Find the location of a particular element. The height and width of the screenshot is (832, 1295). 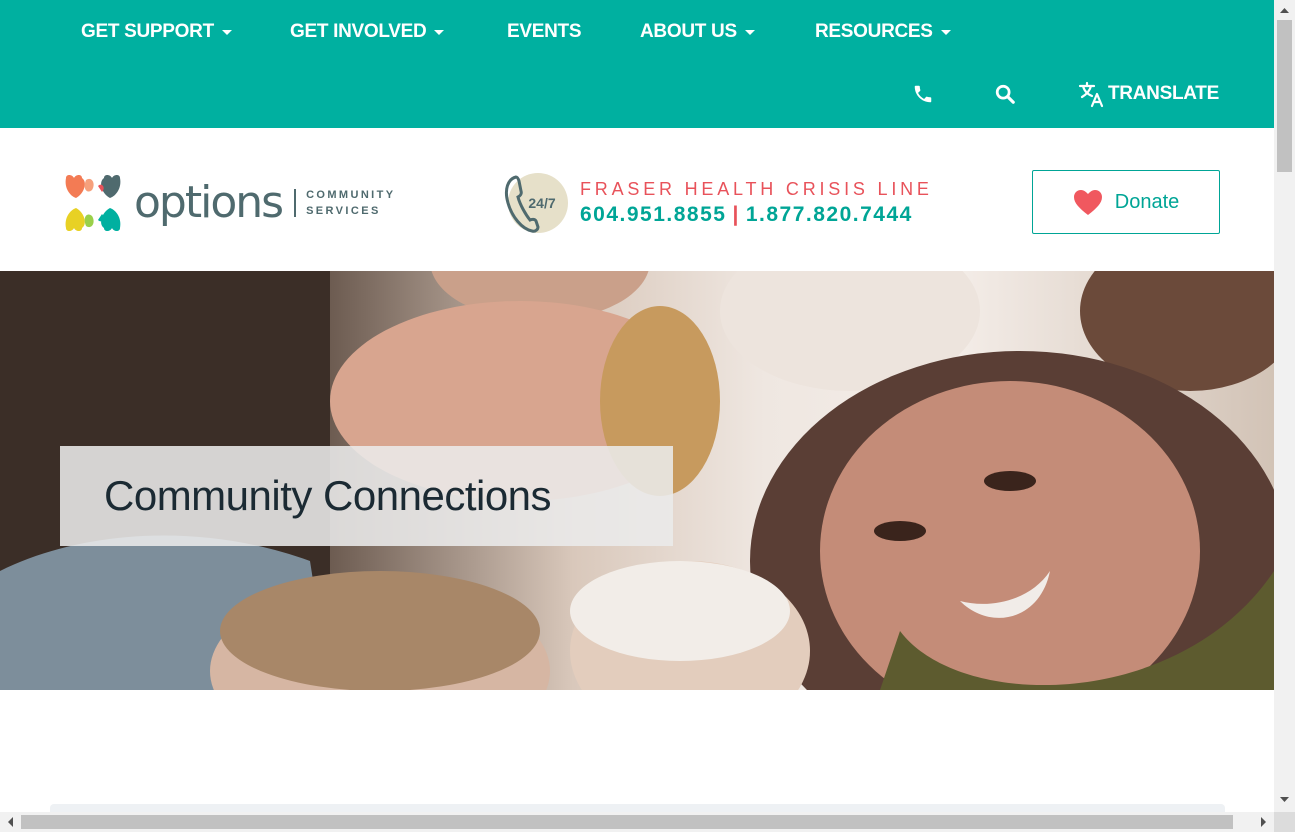

donate-button: Donate is located at coordinates (1126, 202).